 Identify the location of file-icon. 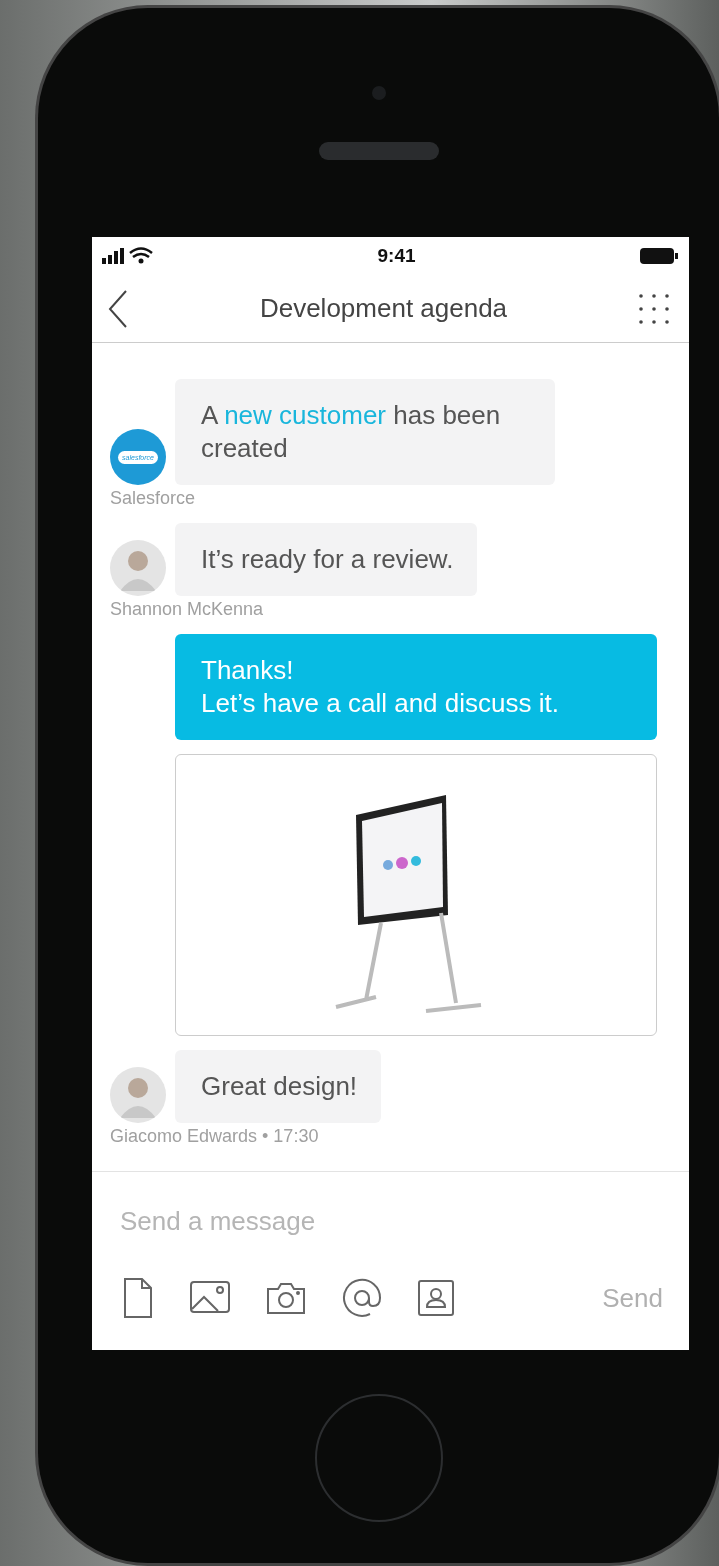
(138, 1298).